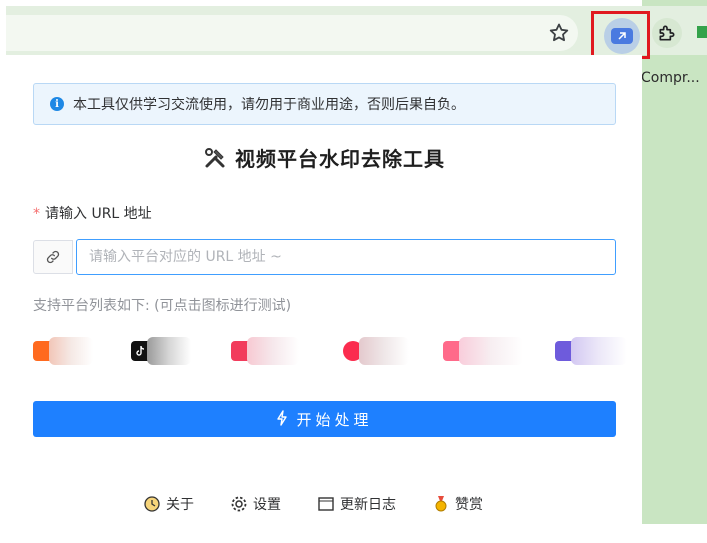 The height and width of the screenshot is (543, 707). What do you see at coordinates (702, 32) in the screenshot?
I see `profile-indicator` at bounding box center [702, 32].